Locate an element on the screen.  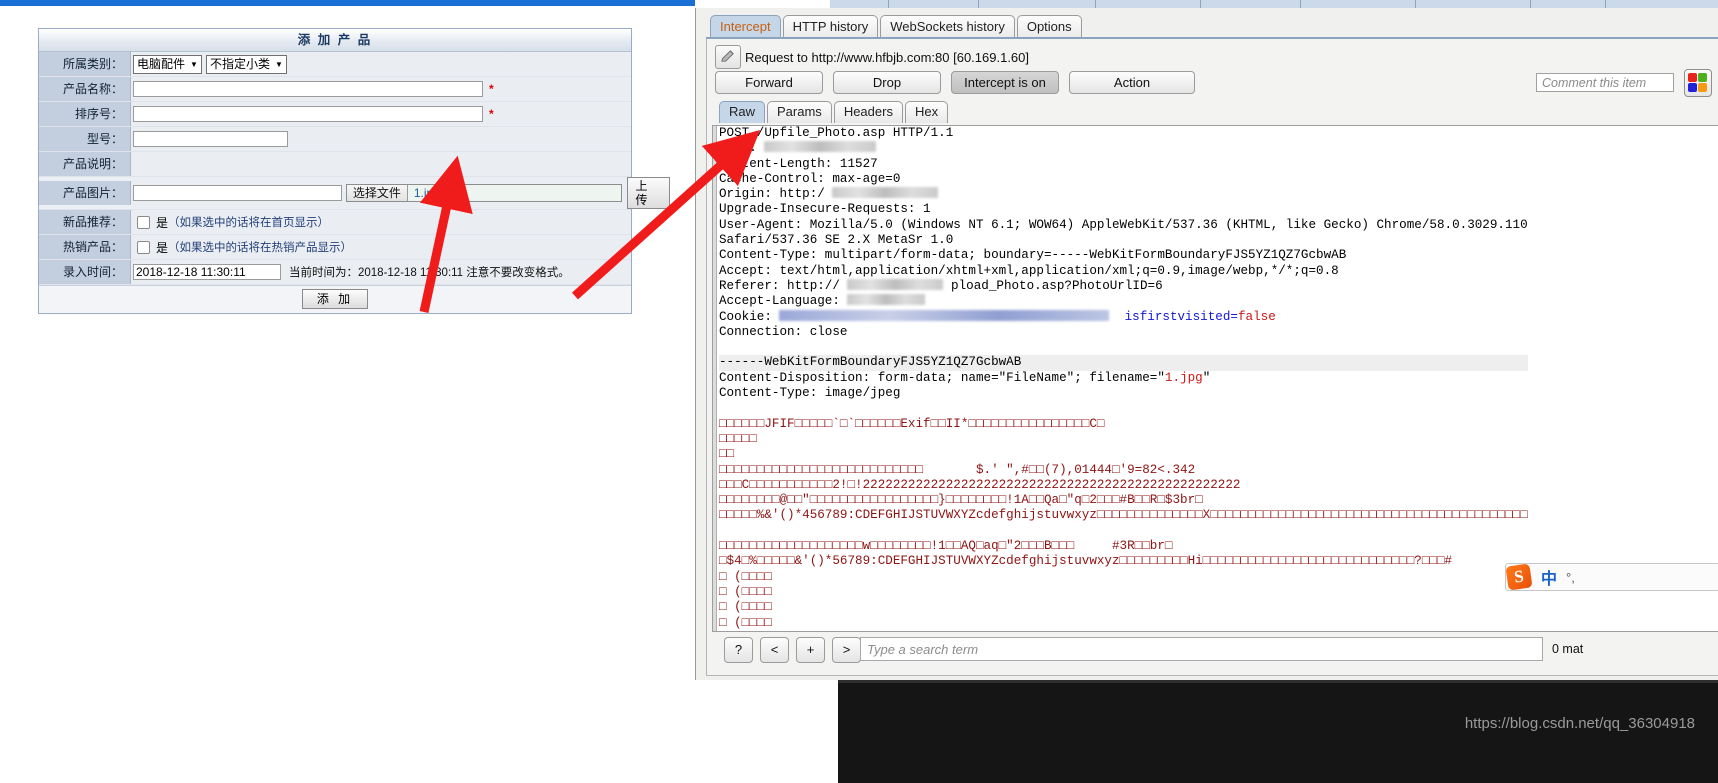
form-row-product-image: 产品图片： 选择文件 1.jpg 上 传 is located at coordinates (355, 193).